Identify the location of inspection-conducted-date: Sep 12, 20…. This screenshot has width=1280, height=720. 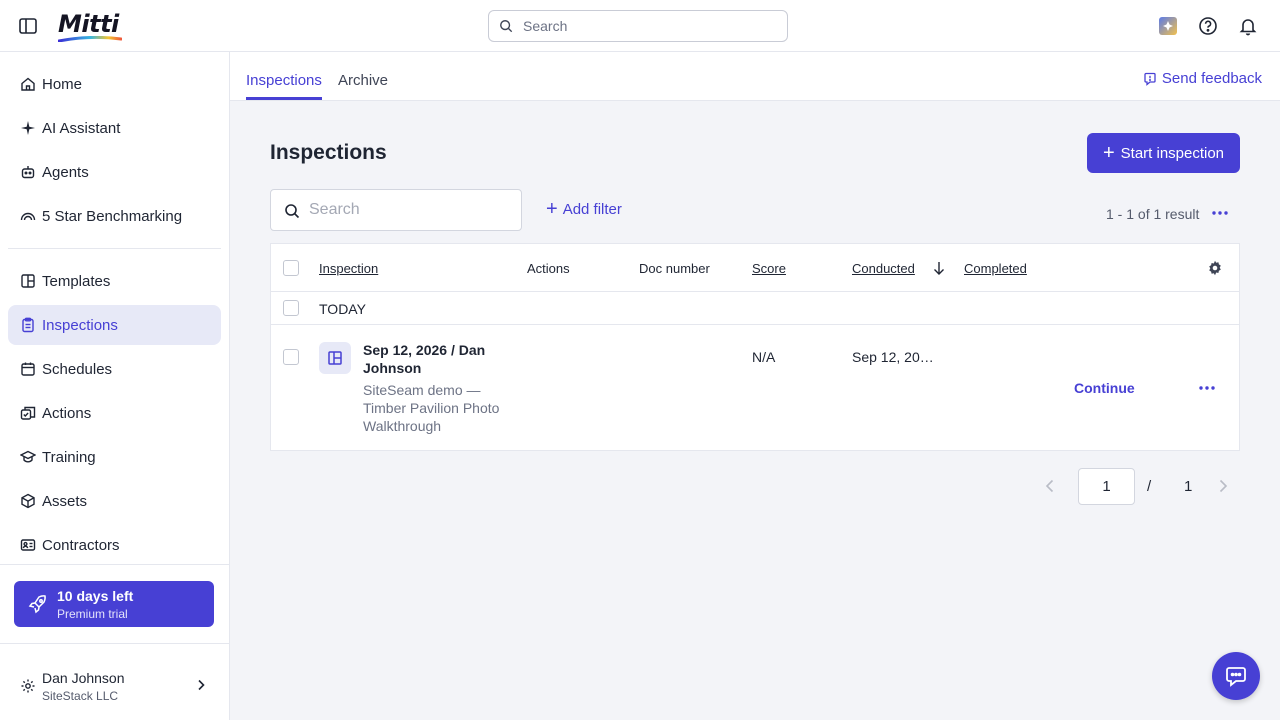
(893, 357).